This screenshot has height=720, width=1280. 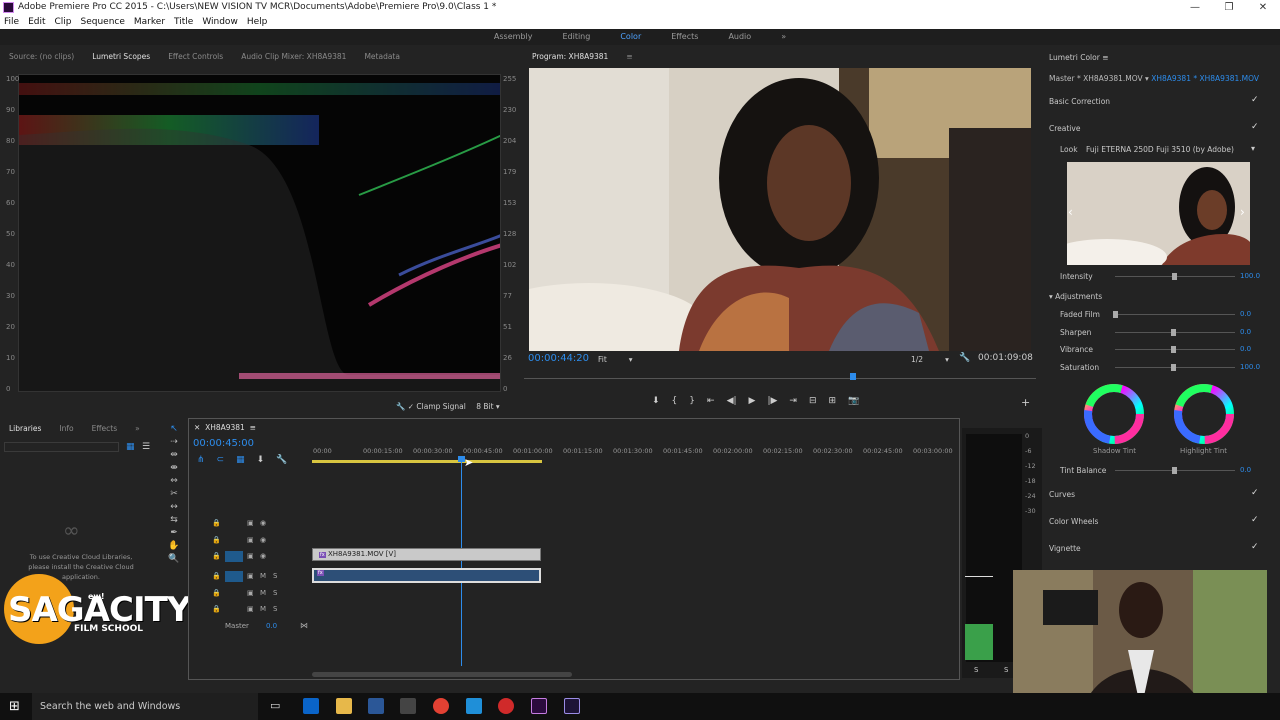 I want to click on settings-icon: 🔧, so click(x=964, y=358).